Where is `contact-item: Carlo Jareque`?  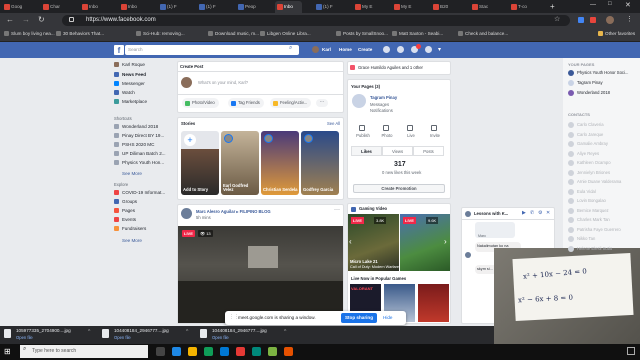 contact-item: Carlo Jareque is located at coordinates (585, 134).